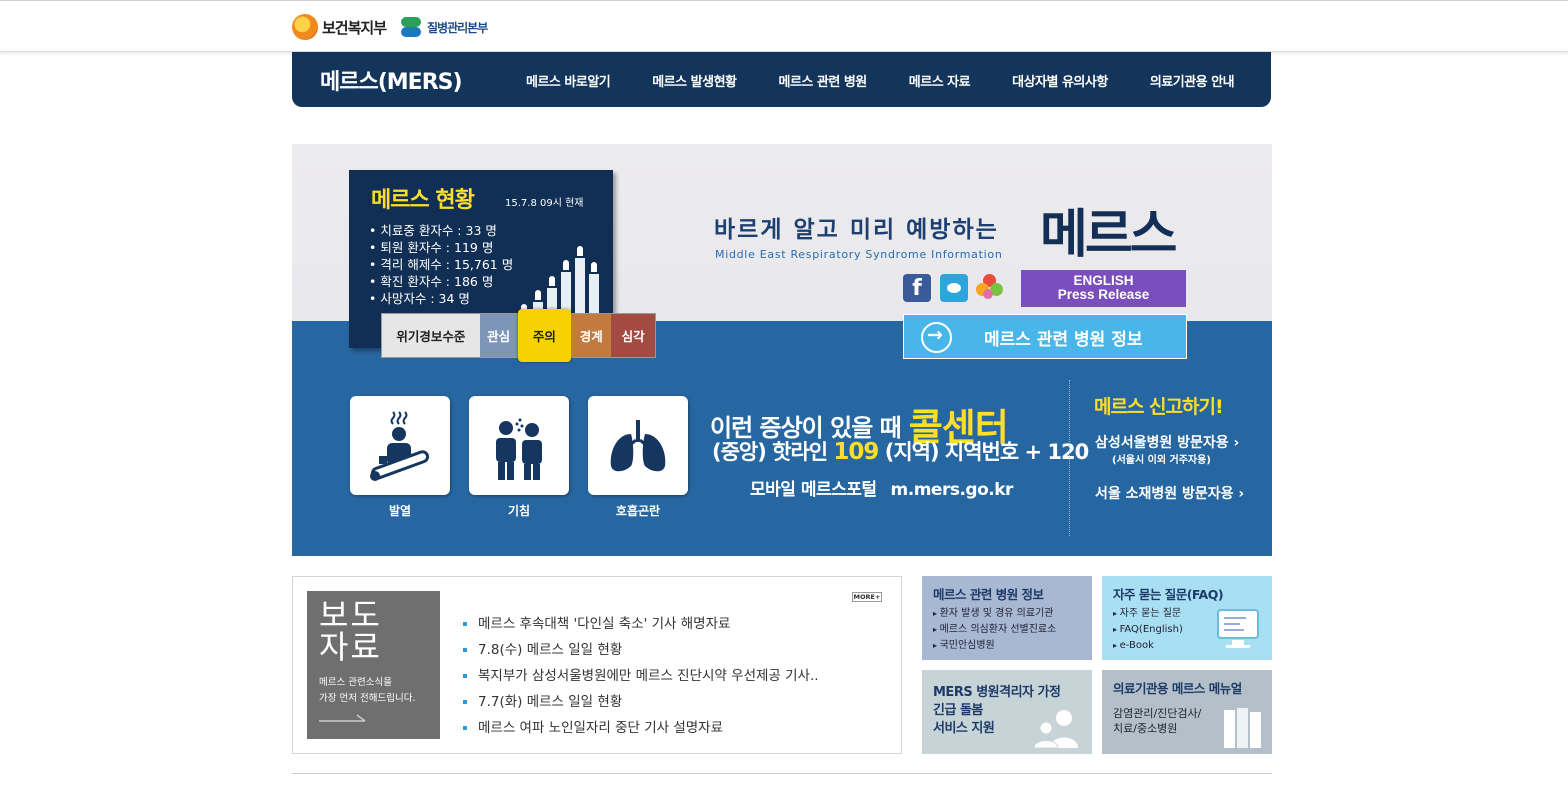 This screenshot has width=1568, height=790. I want to click on press-subtitle: 메르스 관련소식을 가장 먼저 전해드립니다., so click(367, 691).